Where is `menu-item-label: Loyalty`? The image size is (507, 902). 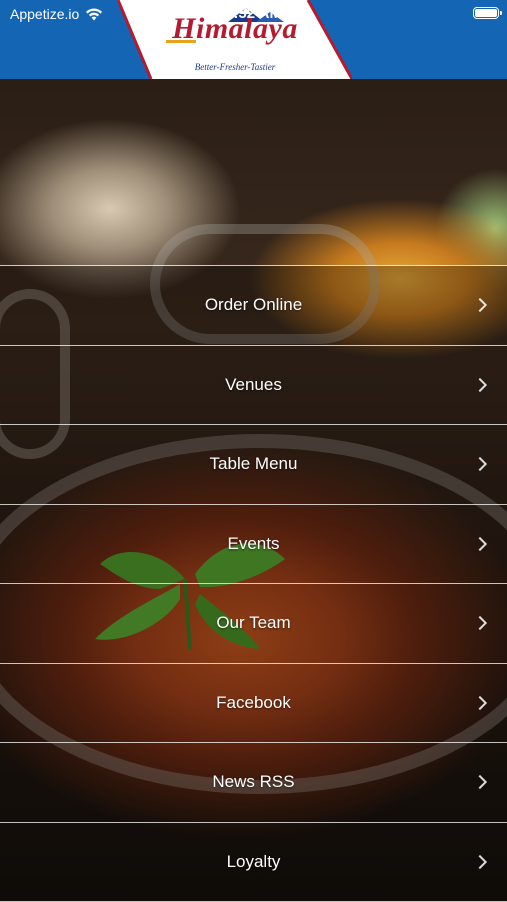 menu-item-label: Loyalty is located at coordinates (254, 861).